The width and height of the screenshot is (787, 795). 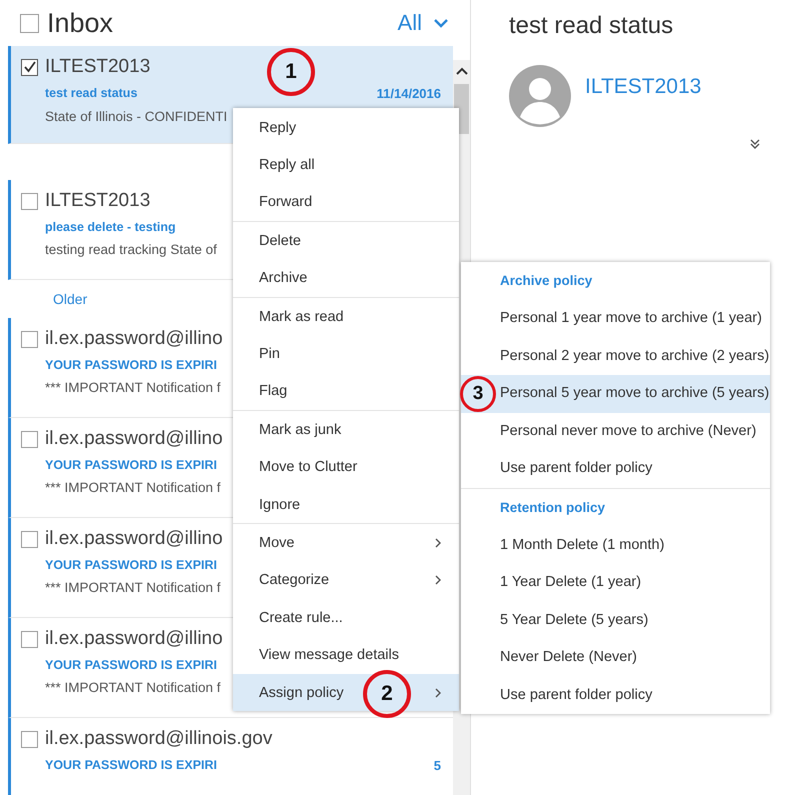 I want to click on section-heading: Archive policy, so click(x=546, y=281).